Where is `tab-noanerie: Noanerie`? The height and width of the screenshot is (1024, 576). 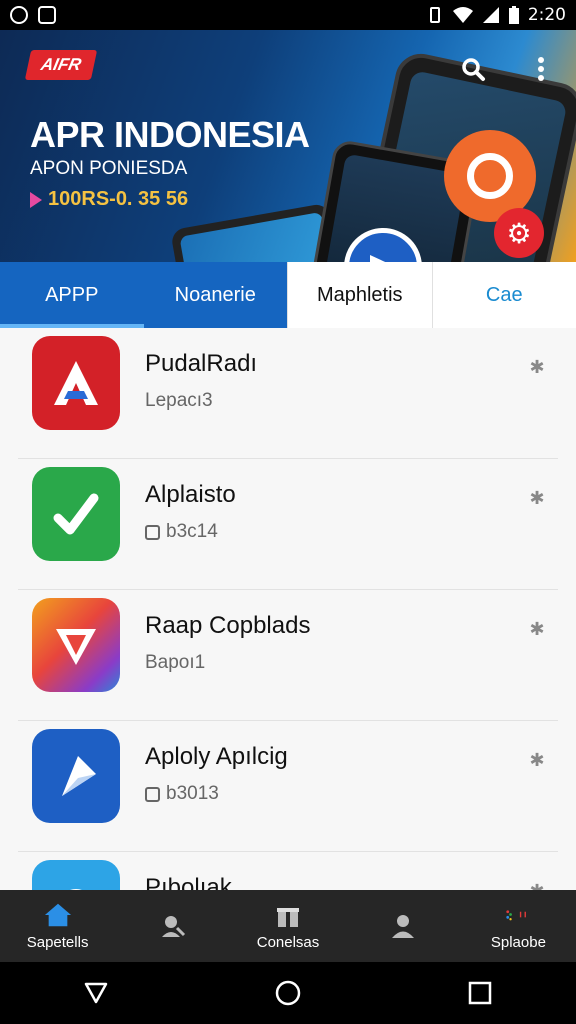
tab-noanerie: Noanerie is located at coordinates (215, 295).